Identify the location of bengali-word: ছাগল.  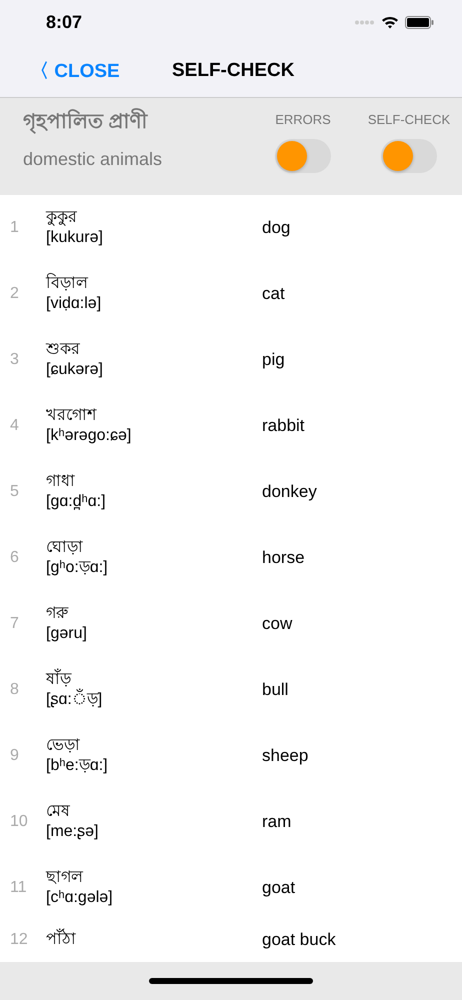
(65, 878).